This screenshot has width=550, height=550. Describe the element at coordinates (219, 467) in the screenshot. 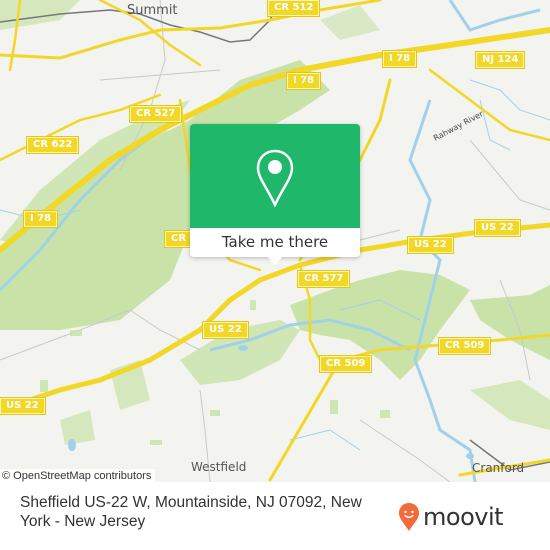

I see `place-label-westfield: Westfield` at that location.